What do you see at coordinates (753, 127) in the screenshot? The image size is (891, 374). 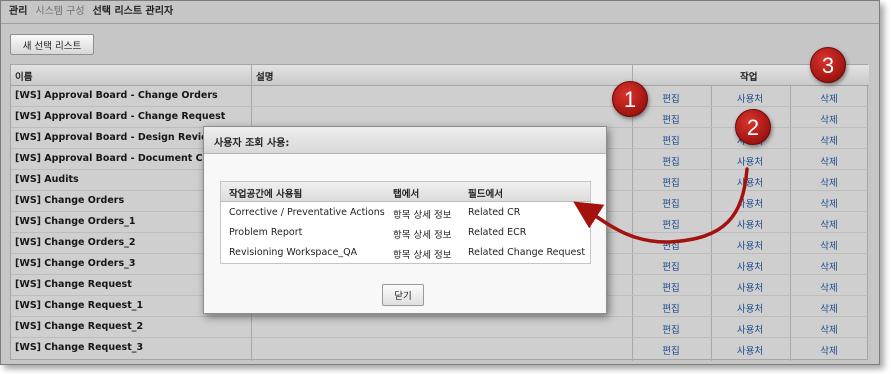 I see `callout-badge-2: 2` at bounding box center [753, 127].